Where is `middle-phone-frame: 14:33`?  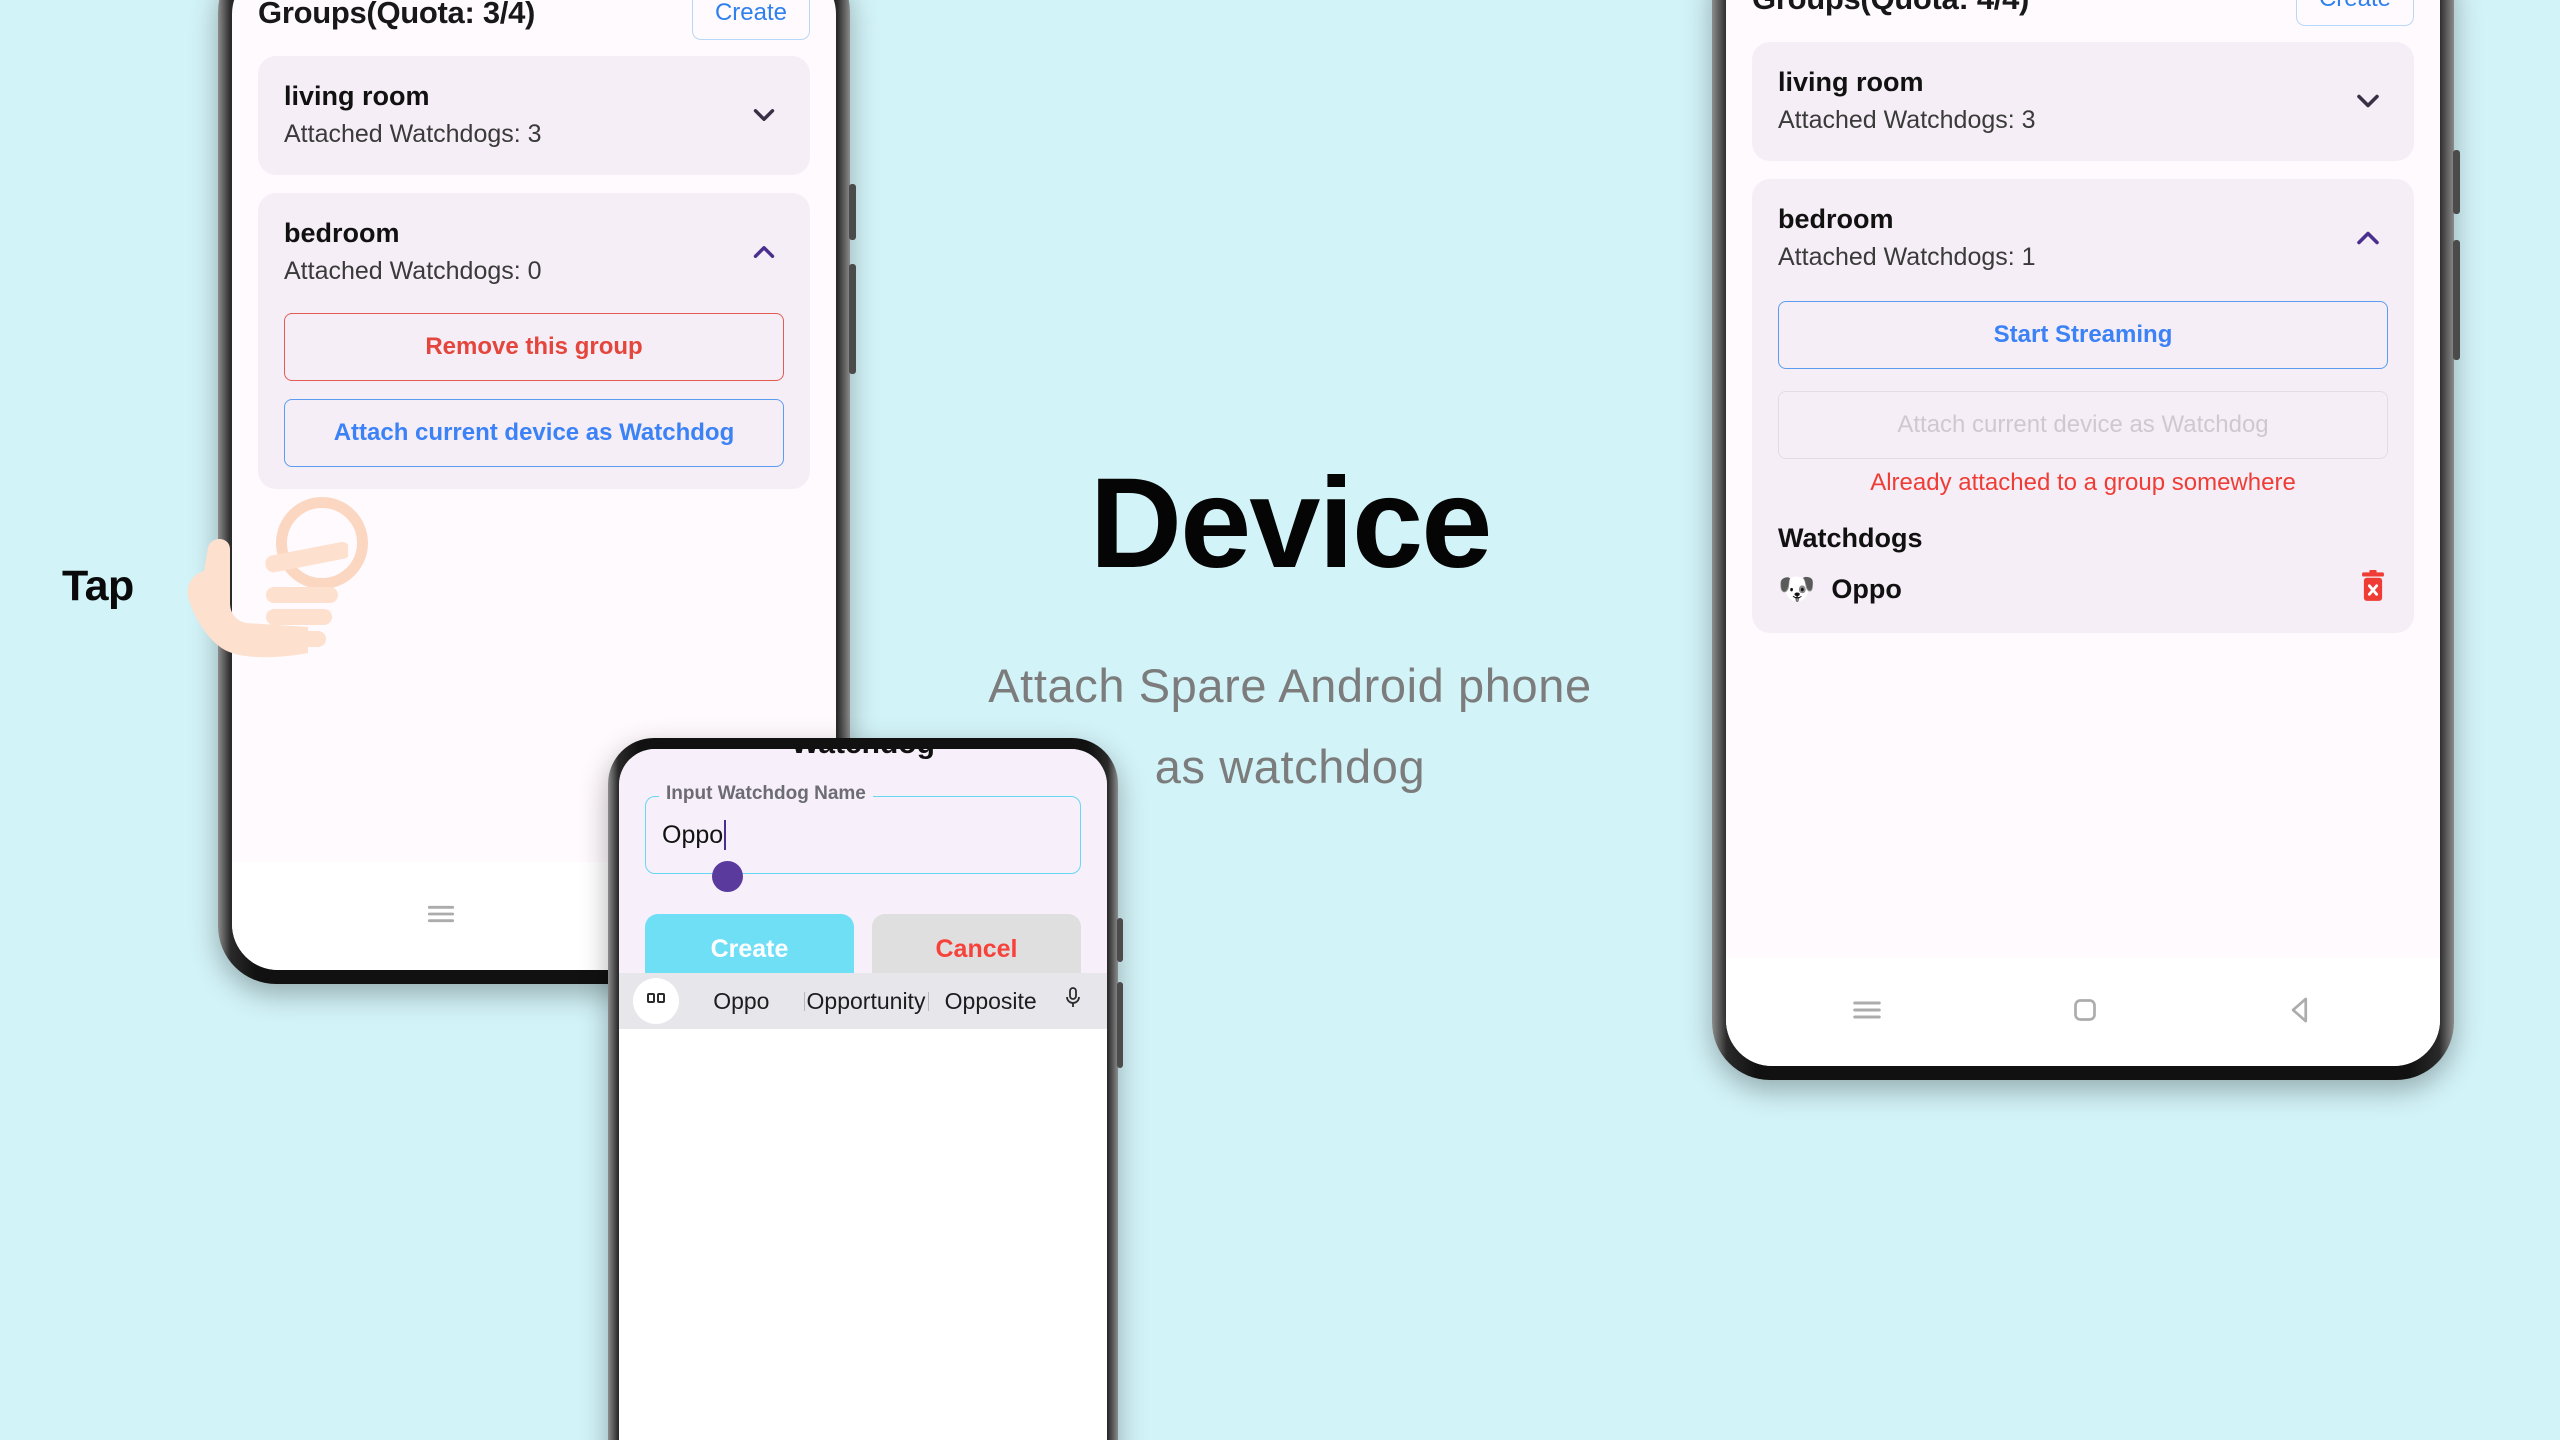 middle-phone-frame: 14:33 is located at coordinates (865, 1089).